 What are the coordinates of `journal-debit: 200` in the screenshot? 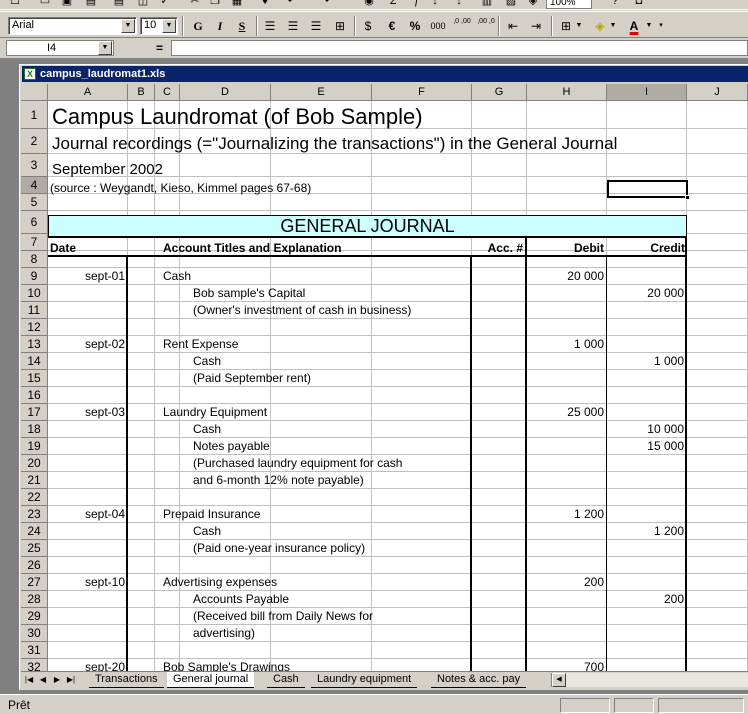 It's located at (565, 582).